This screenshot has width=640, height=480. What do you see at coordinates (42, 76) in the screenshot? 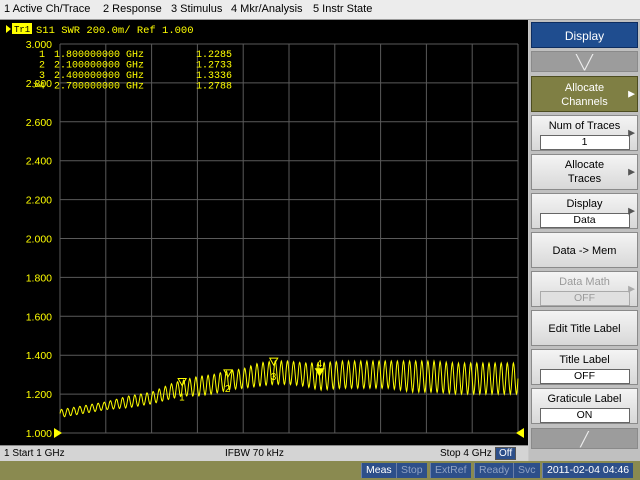
I see `marker-readout-index: 3` at bounding box center [42, 76].